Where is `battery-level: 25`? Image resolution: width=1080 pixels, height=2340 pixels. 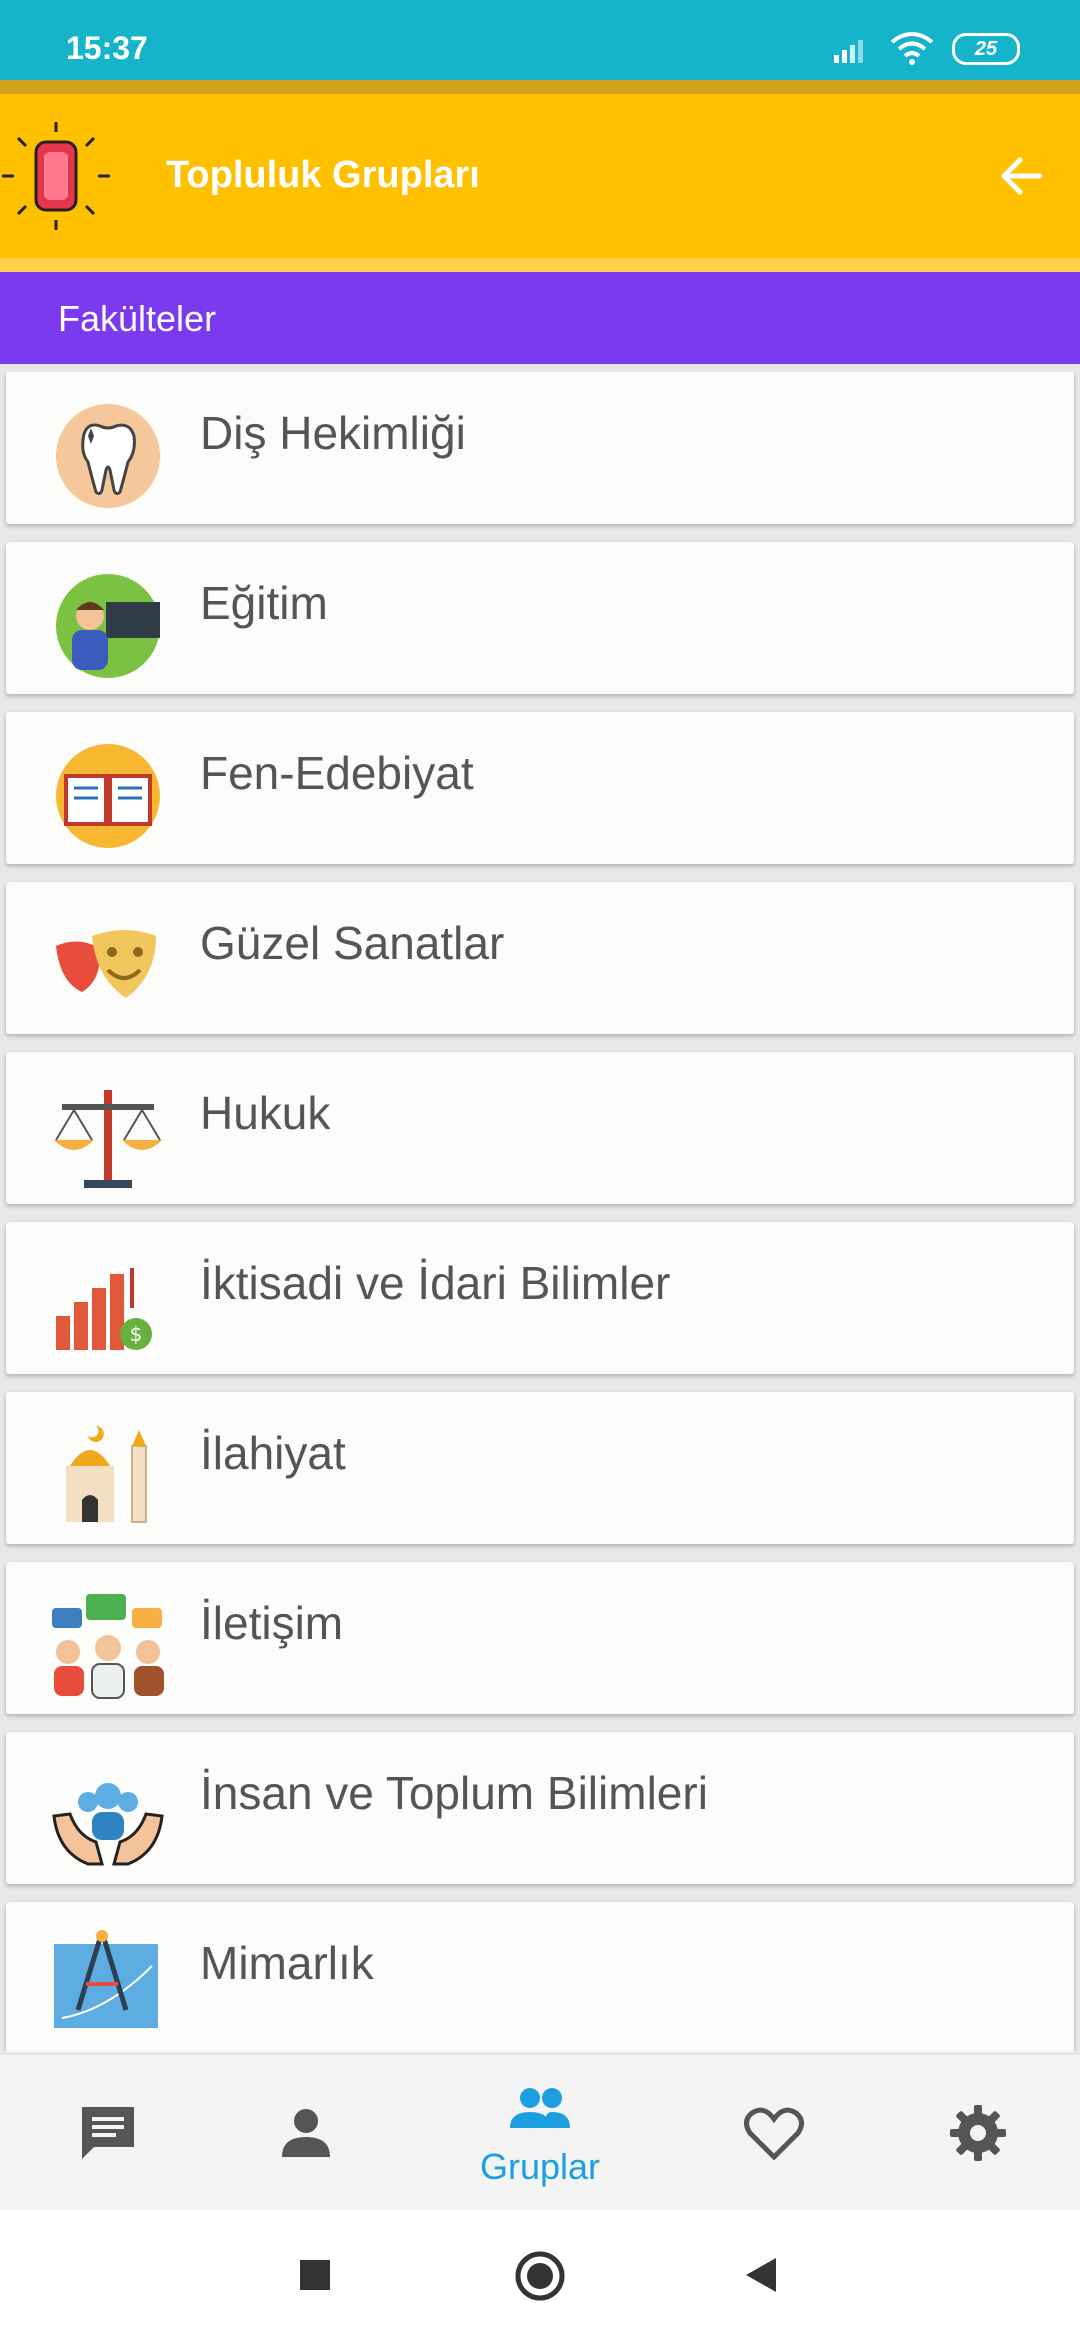 battery-level: 25 is located at coordinates (986, 48).